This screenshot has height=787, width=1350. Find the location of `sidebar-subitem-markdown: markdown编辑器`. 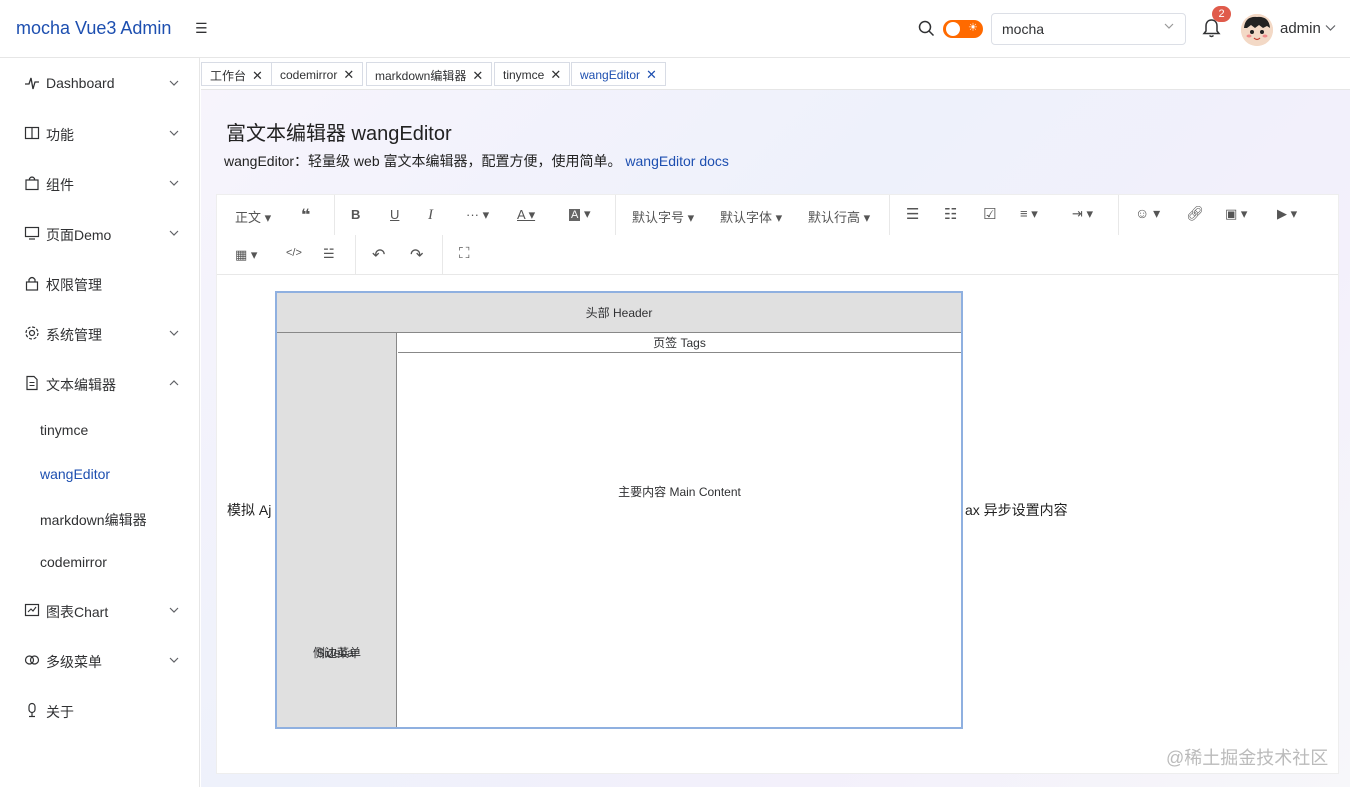

sidebar-subitem-markdown: markdown编辑器 is located at coordinates (100, 518).